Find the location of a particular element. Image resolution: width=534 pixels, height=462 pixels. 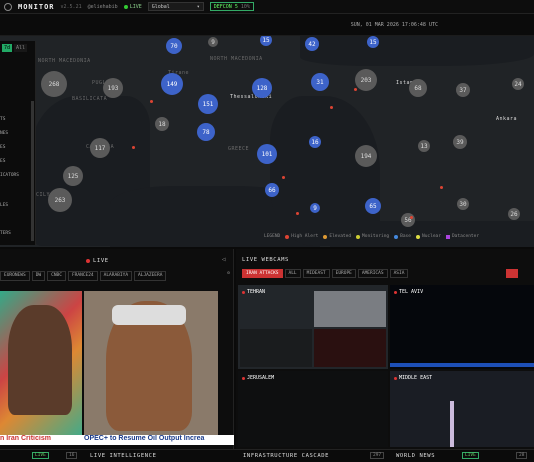

webcams-header: LIVE WEBCAMS is located at coordinates (265, 259).